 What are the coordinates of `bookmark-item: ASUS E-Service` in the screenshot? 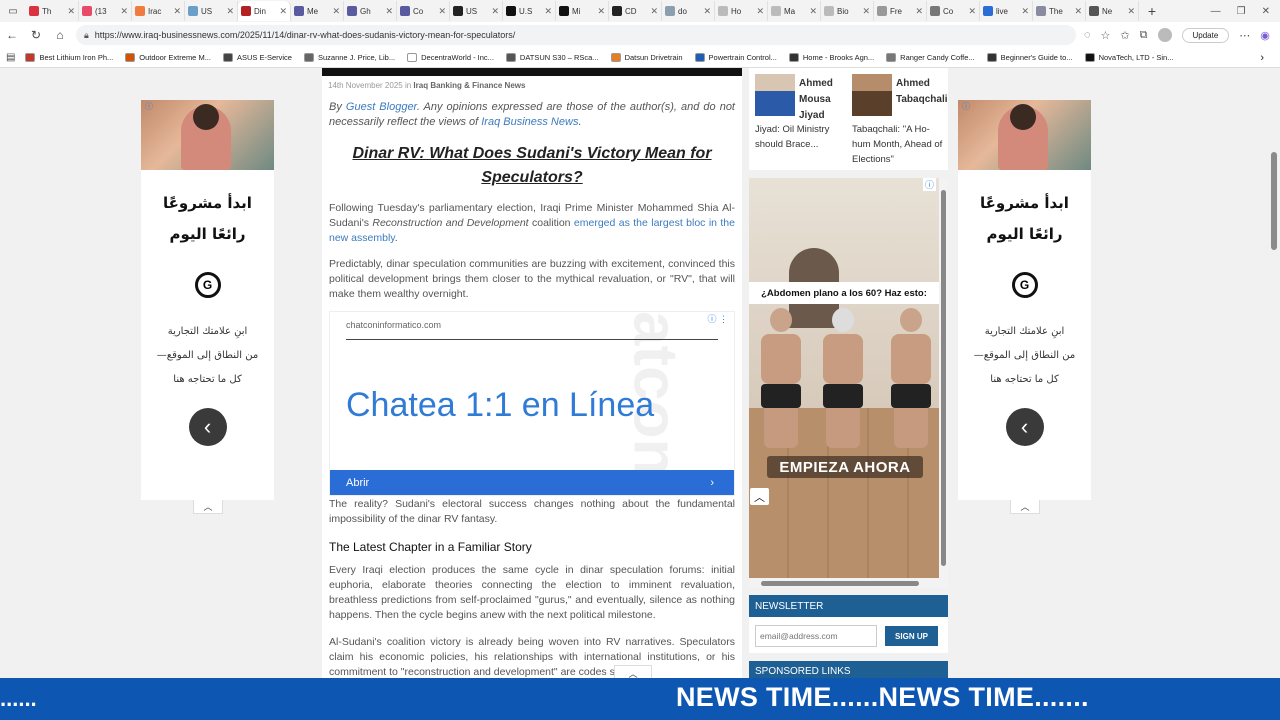 It's located at (257, 57).